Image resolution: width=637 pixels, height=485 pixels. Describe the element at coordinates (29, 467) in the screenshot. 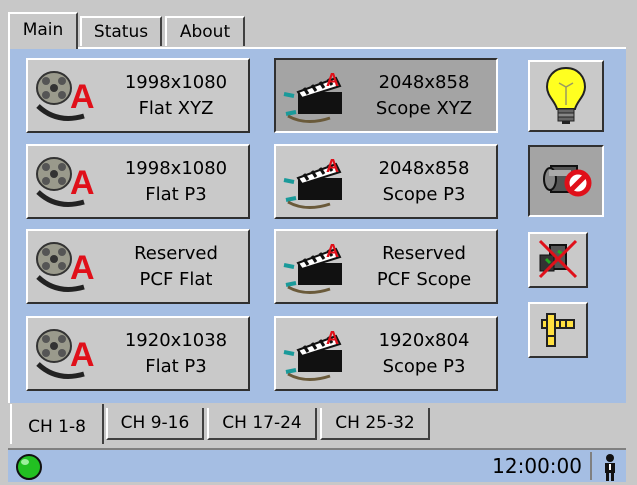

I see `status-led-icon` at that location.